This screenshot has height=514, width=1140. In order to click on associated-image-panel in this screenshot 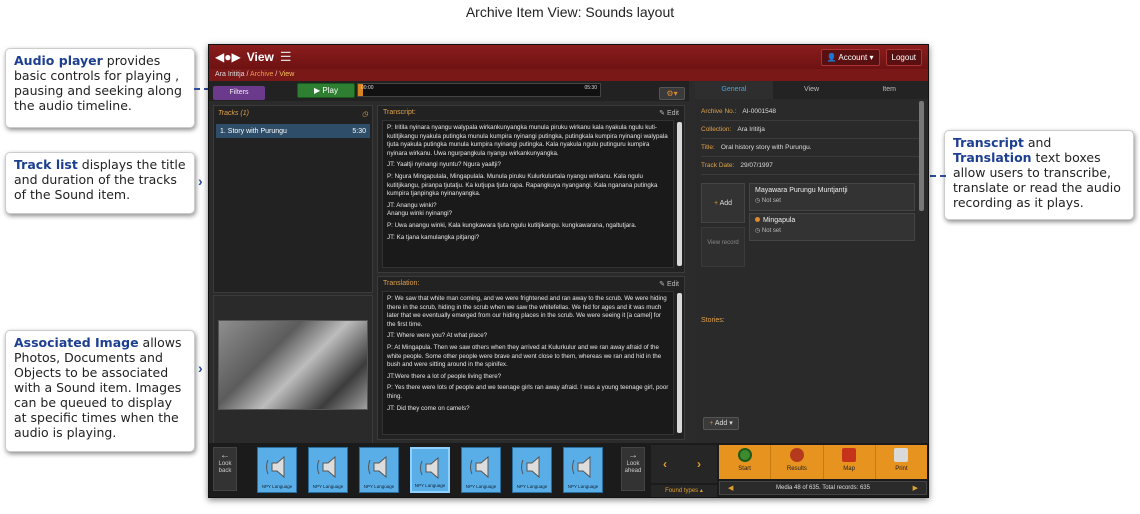, I will do `click(293, 370)`.